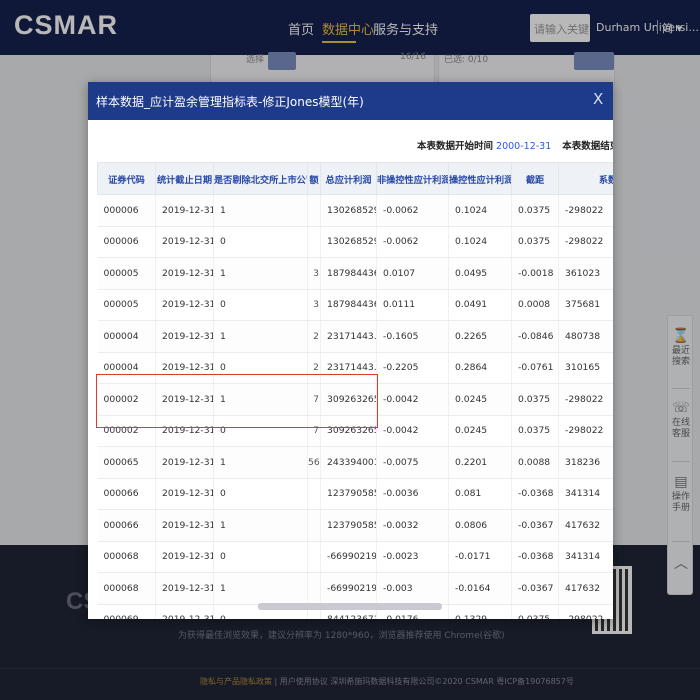 The height and width of the screenshot is (700, 700). Describe the element at coordinates (350, 606) in the screenshot. I see `horizontal-scrollbar-thumb` at that location.